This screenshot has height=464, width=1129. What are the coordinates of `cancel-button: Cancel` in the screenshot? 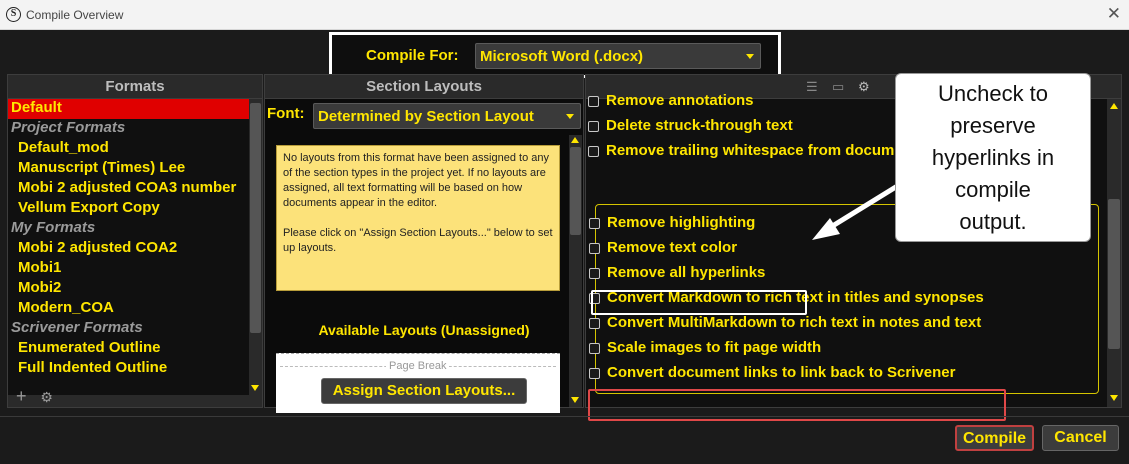 It's located at (1080, 438).